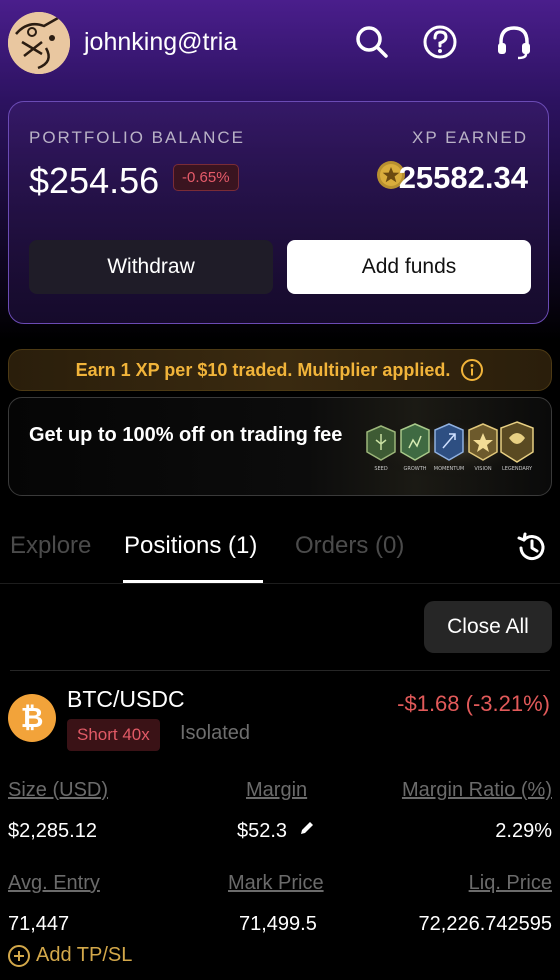 The width and height of the screenshot is (560, 980). Describe the element at coordinates (463, 177) in the screenshot. I see `xp-earned-value: 25582.34` at that location.